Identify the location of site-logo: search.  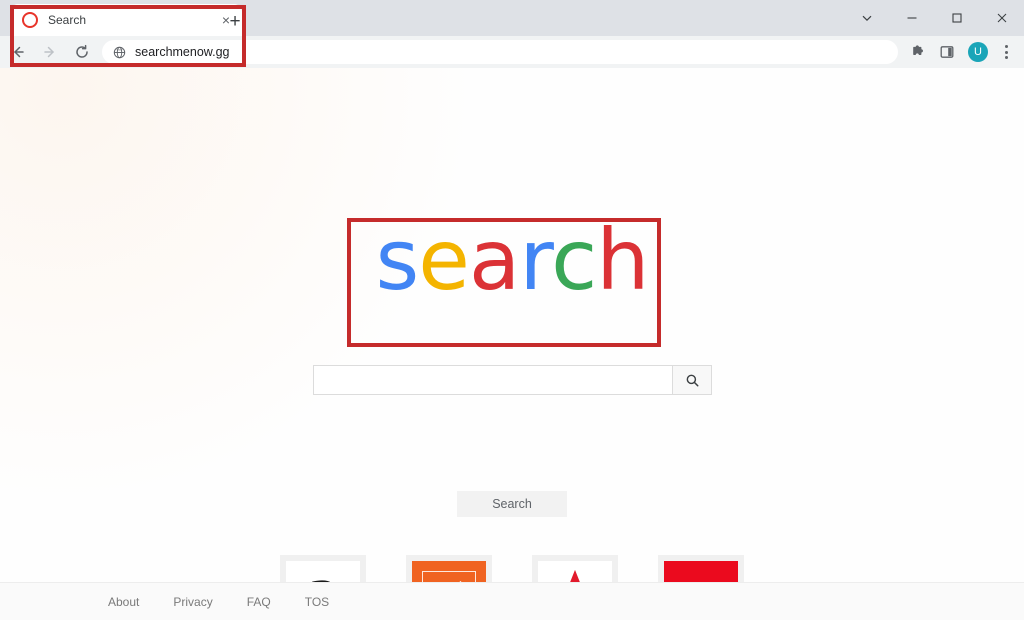
(512, 260).